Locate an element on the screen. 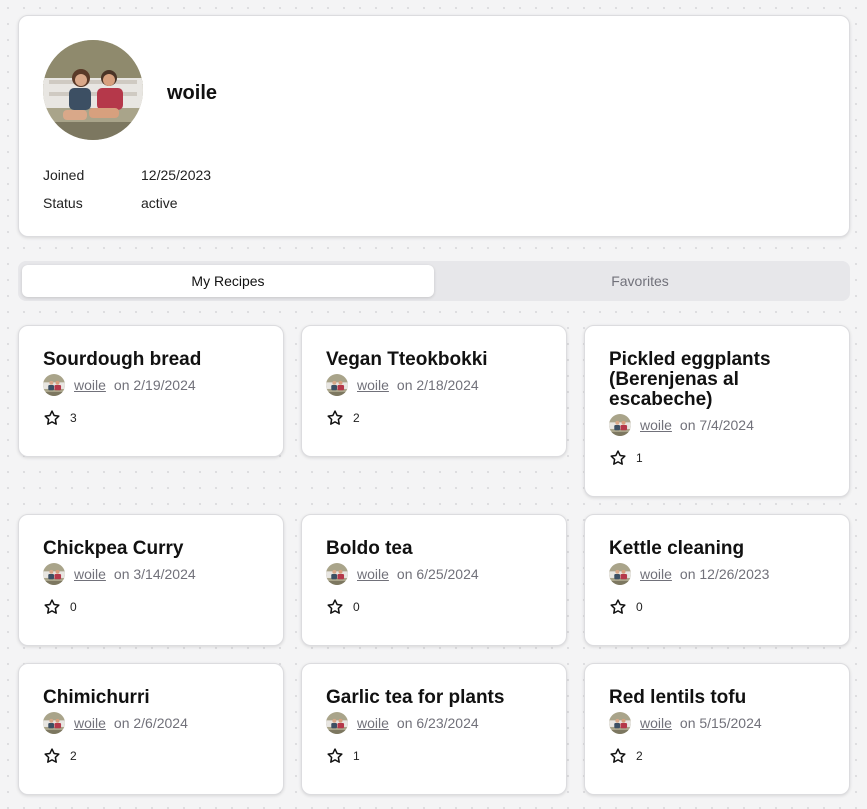 The height and width of the screenshot is (809, 867). recipe-title: Red lentils tofu is located at coordinates (719, 698).